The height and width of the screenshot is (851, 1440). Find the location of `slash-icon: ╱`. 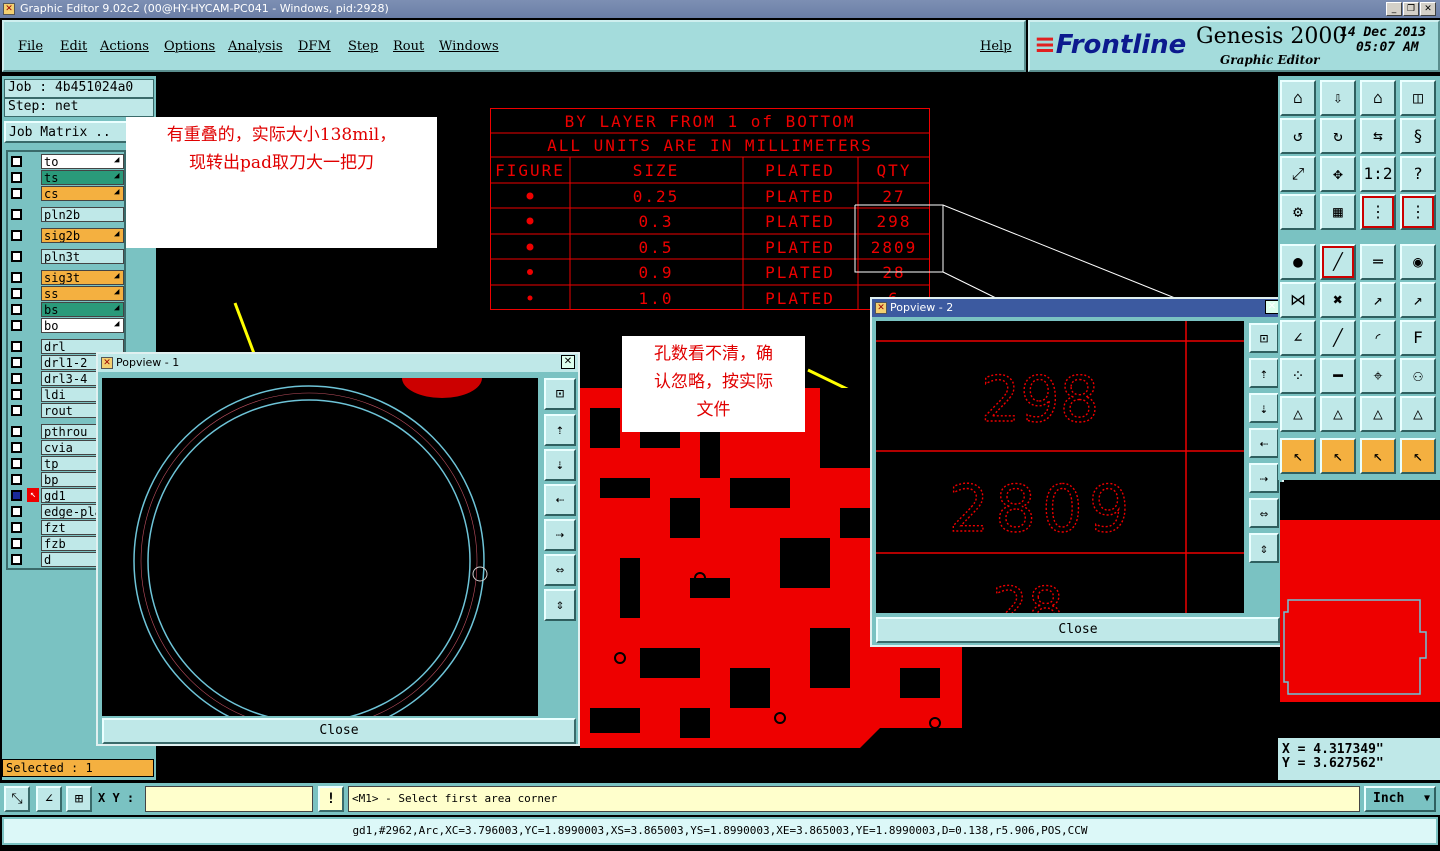

slash-icon: ╱ is located at coordinates (1338, 338).